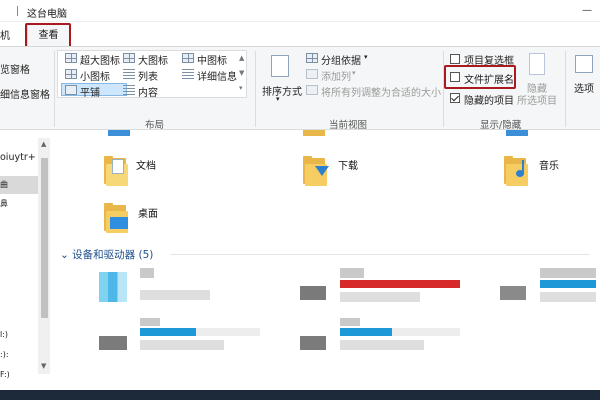 Image resolution: width=600 pixels, height=400 pixels. I want to click on window-title: 这台电脑, so click(47, 14).